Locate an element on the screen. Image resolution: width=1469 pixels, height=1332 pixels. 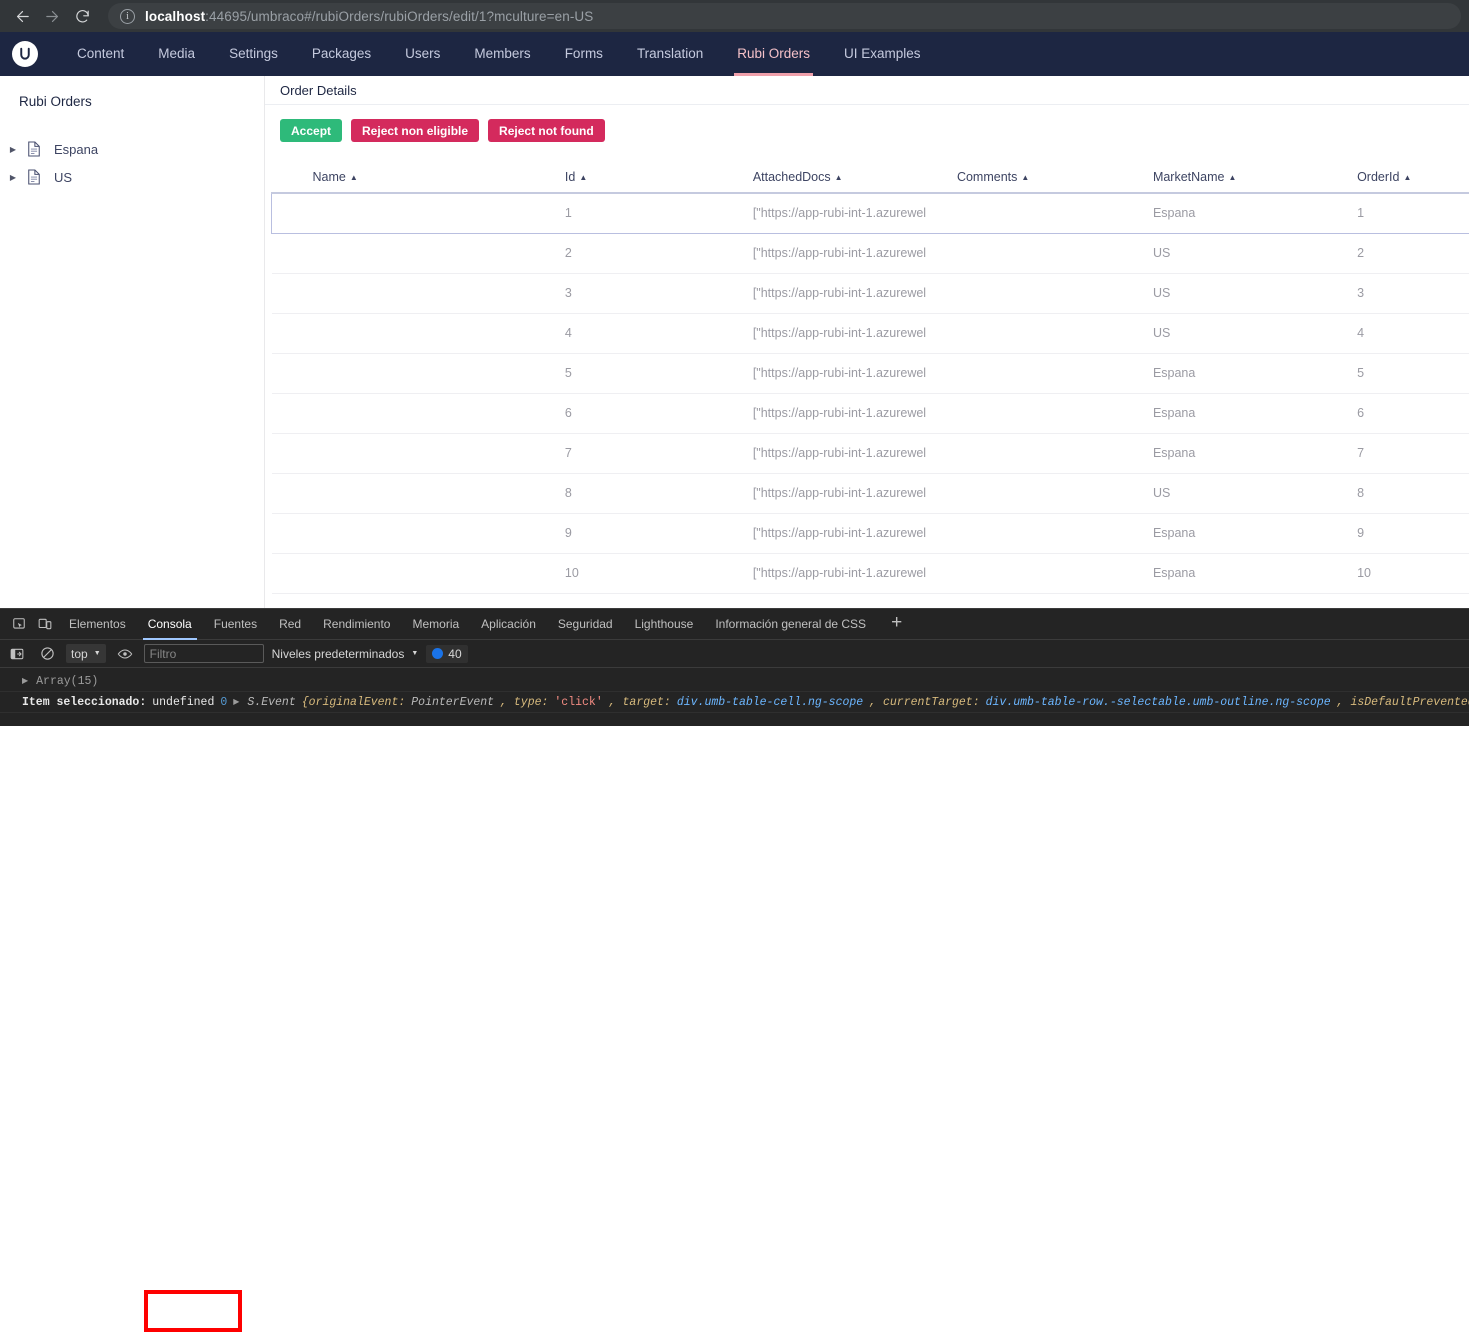
table-cell-orderid: 6 is located at coordinates (1413, 413).